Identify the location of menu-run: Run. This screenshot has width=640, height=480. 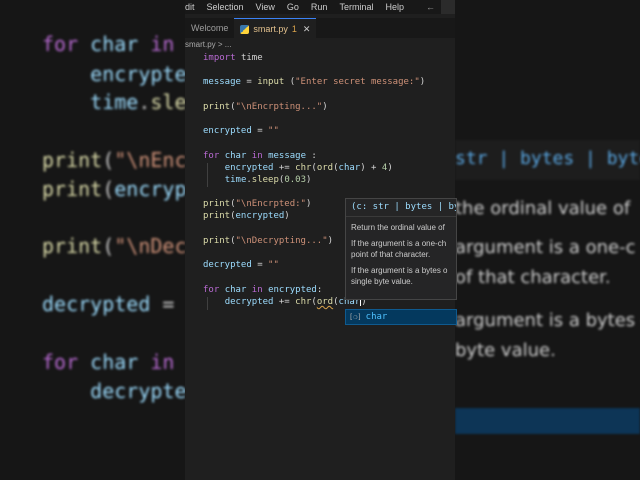
(319, 7).